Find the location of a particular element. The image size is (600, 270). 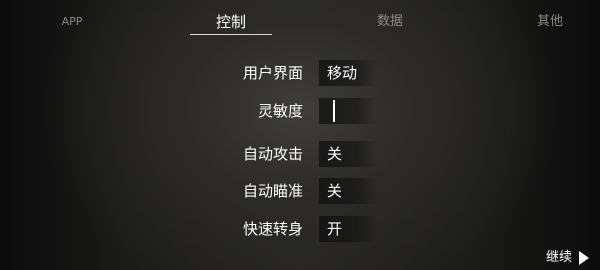

setting-label-user-interface: 用户界面 is located at coordinates (272, 73).